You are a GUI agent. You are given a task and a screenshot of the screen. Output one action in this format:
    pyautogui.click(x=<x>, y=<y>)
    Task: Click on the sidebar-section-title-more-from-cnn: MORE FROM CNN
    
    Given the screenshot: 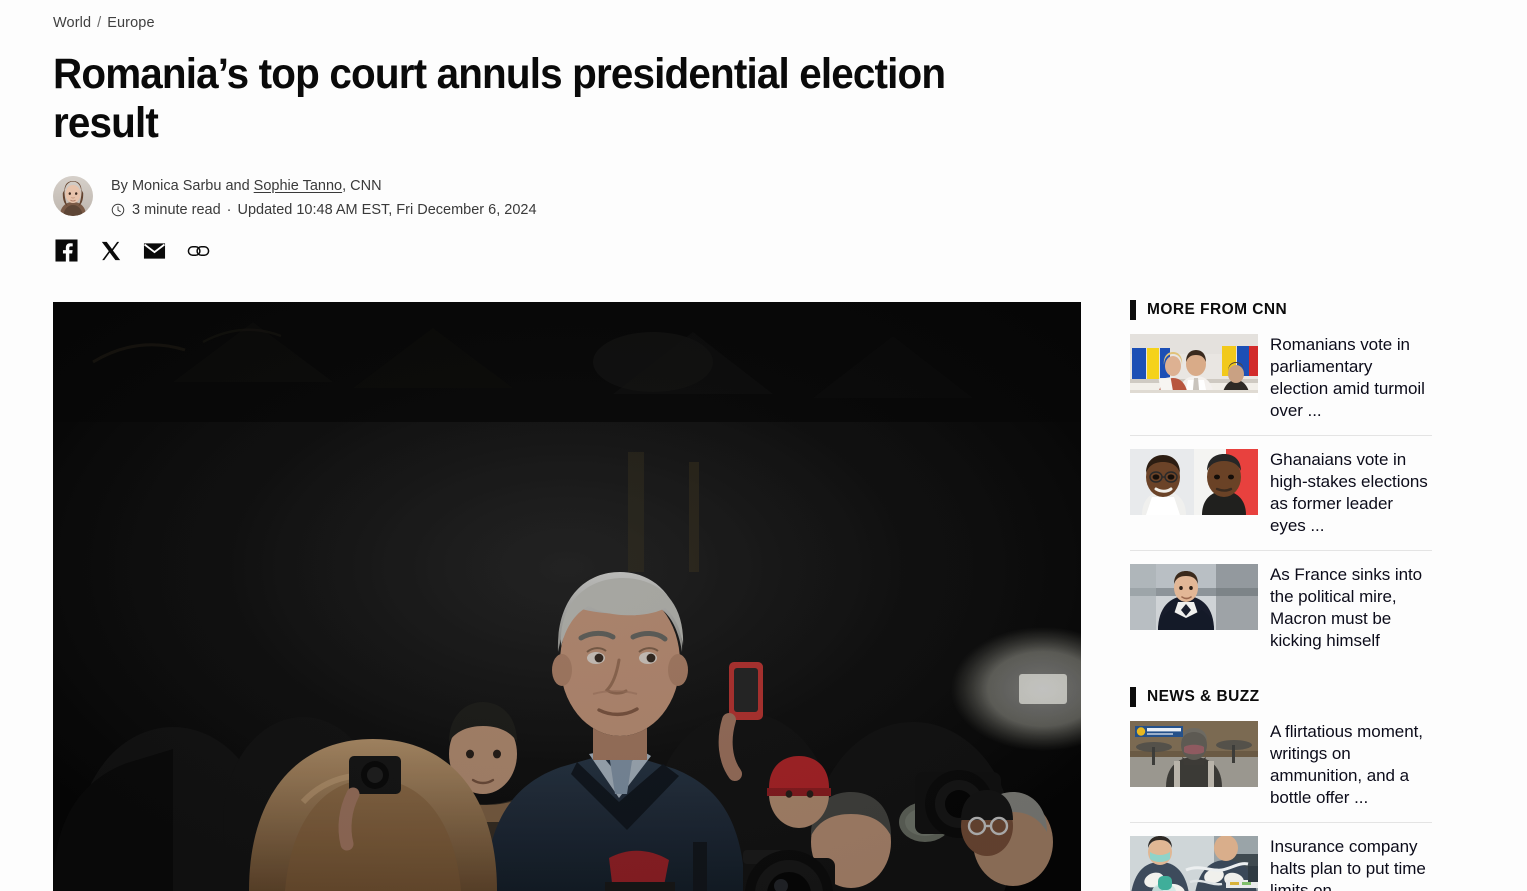 What is the action you would take?
    pyautogui.click(x=1281, y=310)
    